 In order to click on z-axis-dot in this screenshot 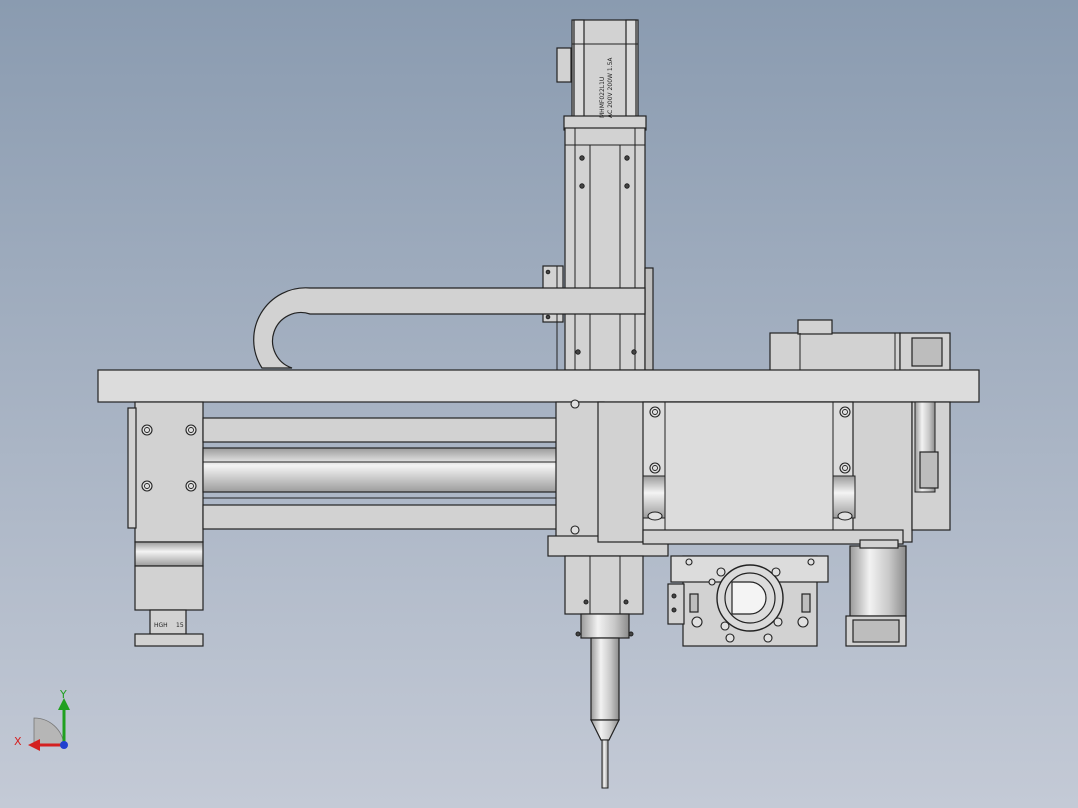, I will do `click(64, 745)`.